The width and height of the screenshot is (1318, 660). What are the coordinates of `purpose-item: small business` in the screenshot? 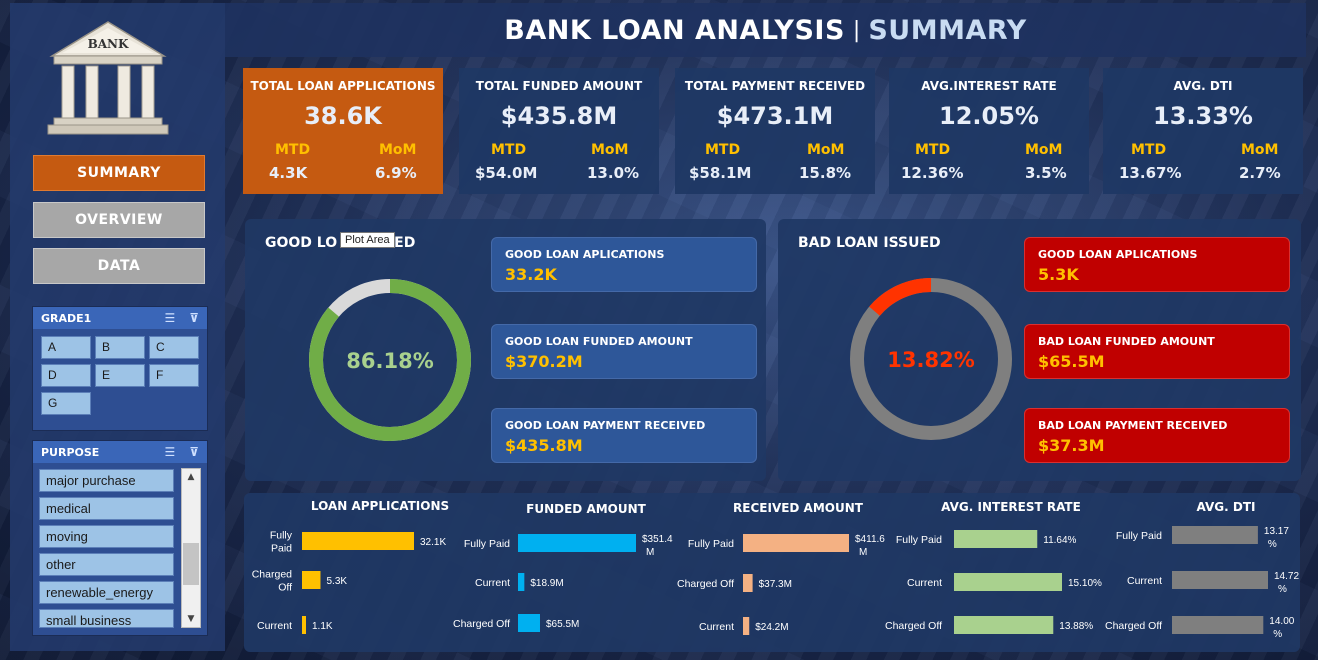 It's located at (106, 618).